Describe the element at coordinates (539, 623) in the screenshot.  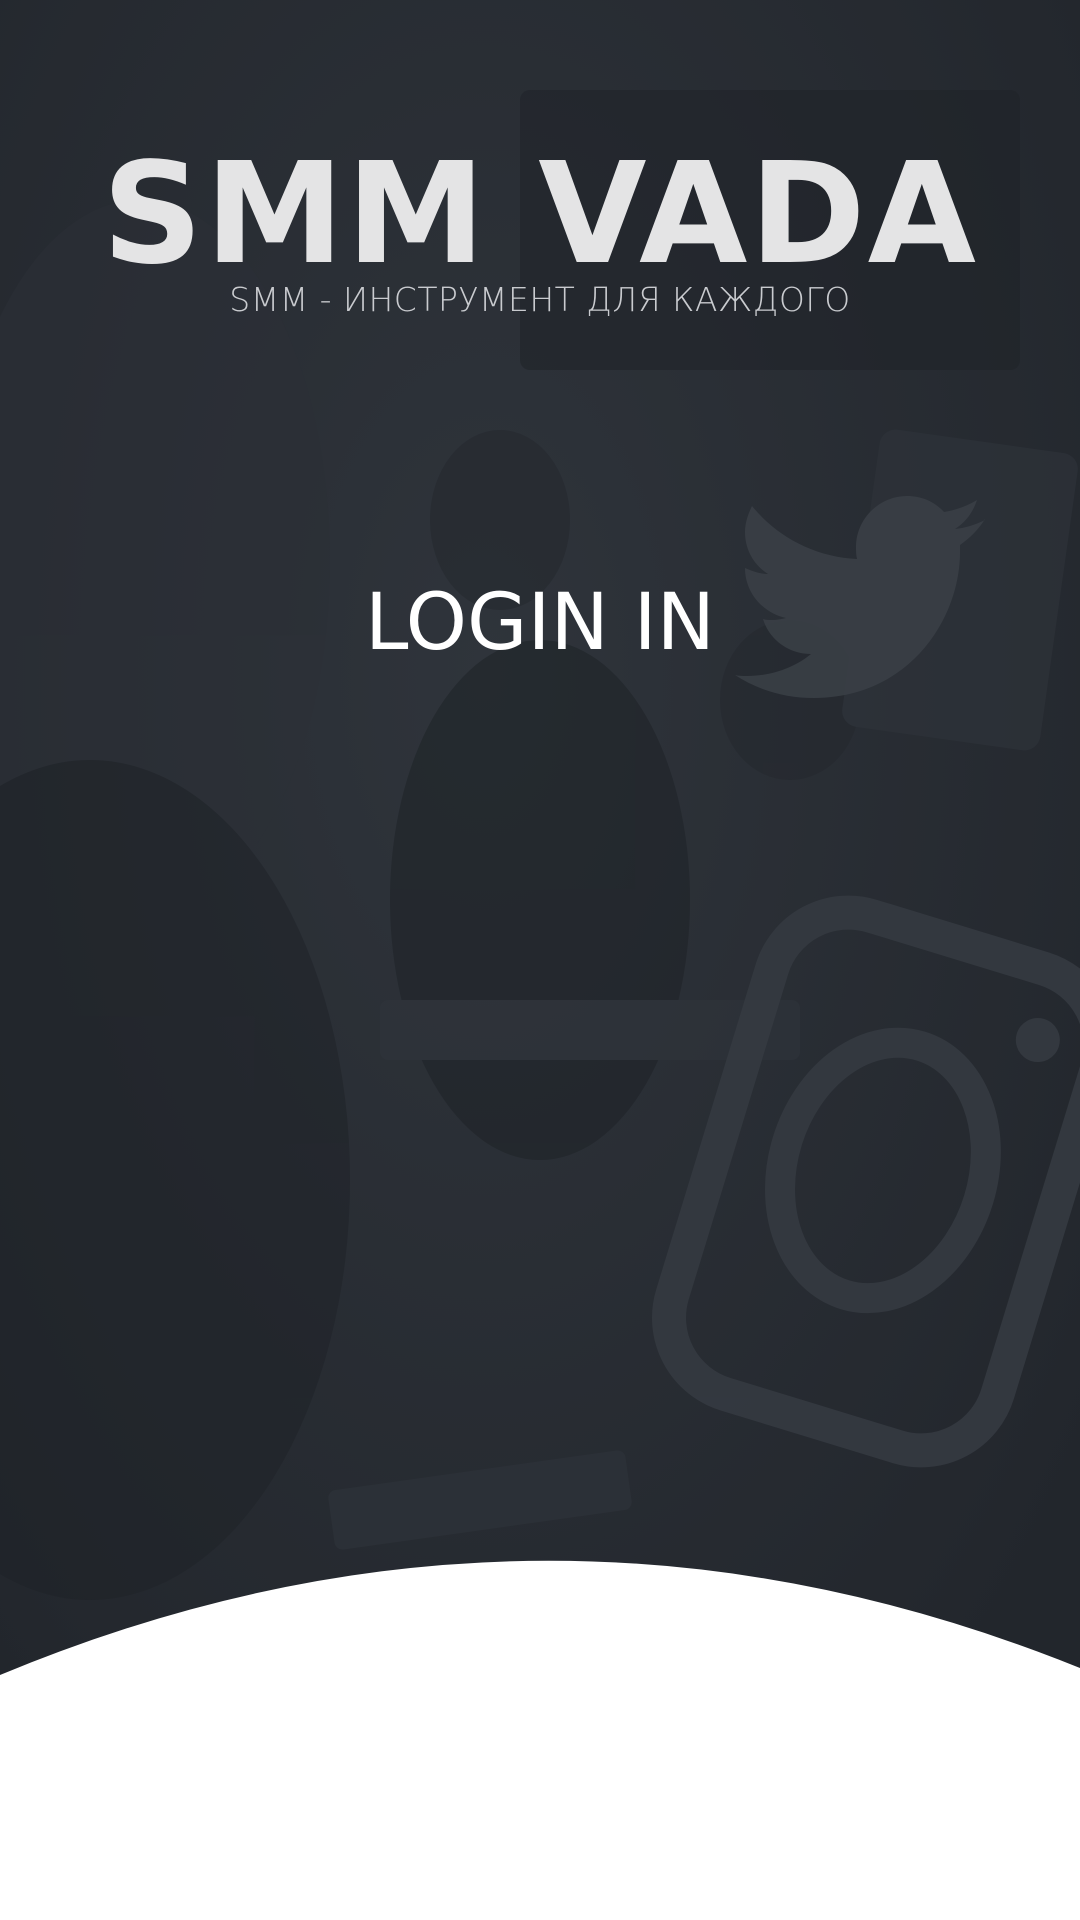
I see `login-heading: LOGIN IN` at that location.